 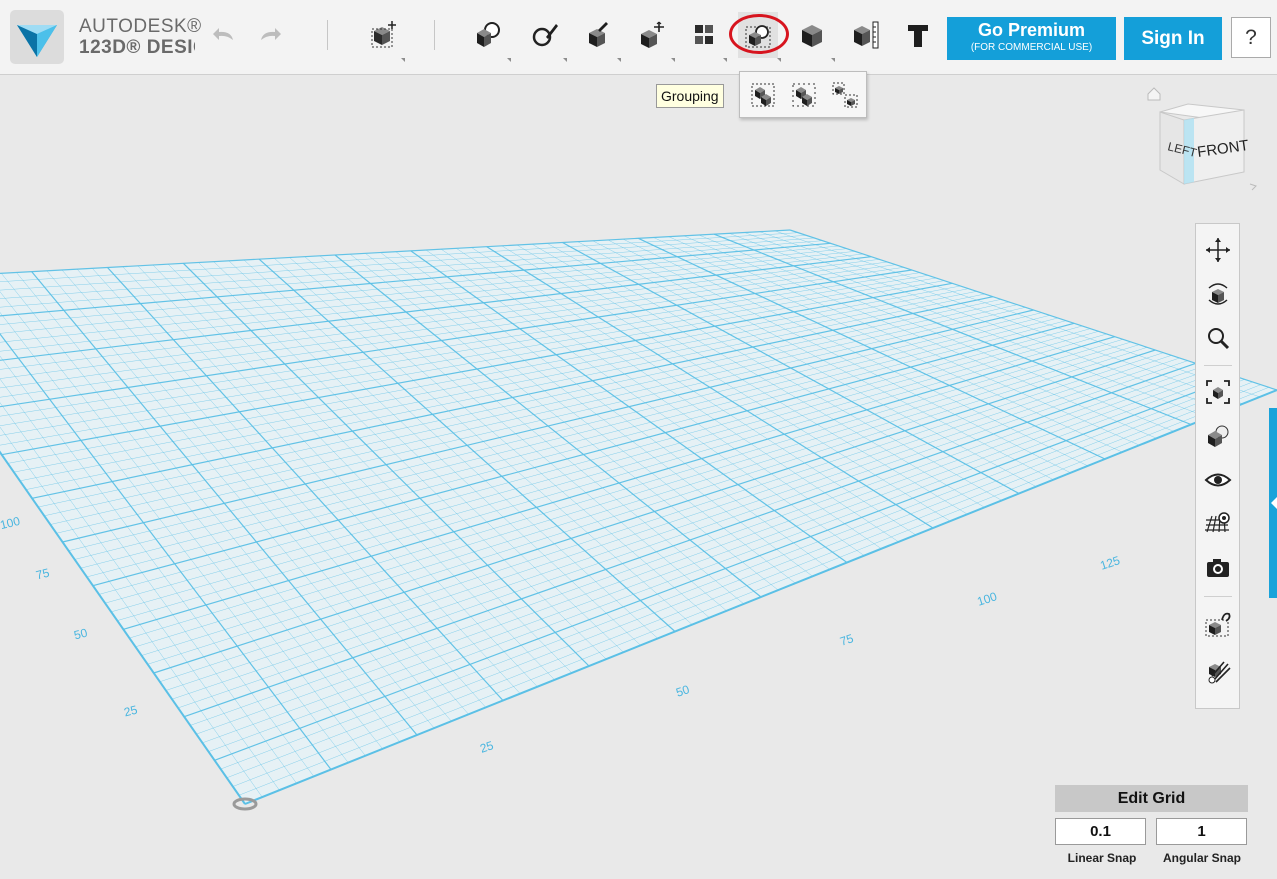 I want to click on measure-icon, so click(x=866, y=35).